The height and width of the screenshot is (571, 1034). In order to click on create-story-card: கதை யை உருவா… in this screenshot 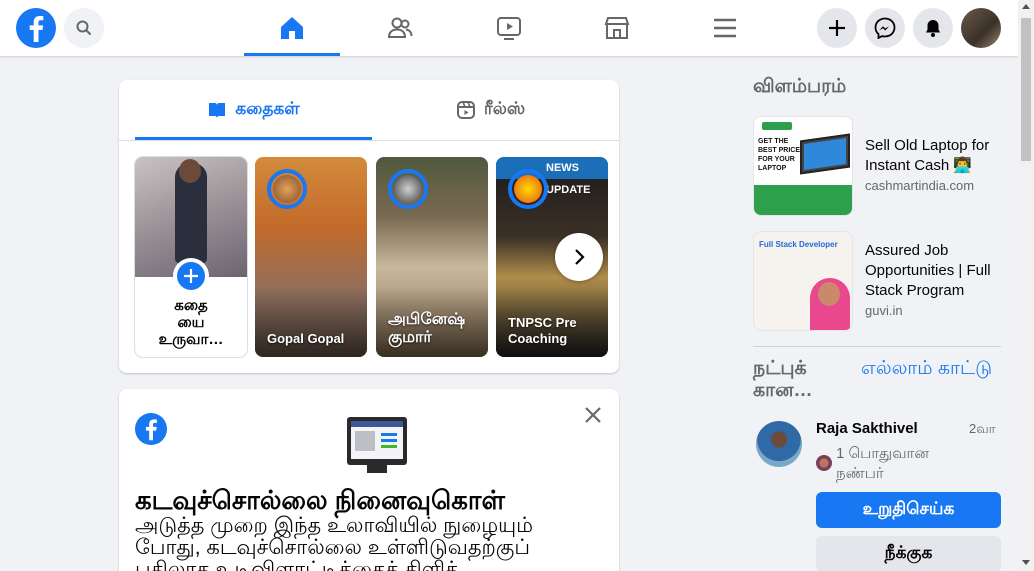, I will do `click(191, 257)`.